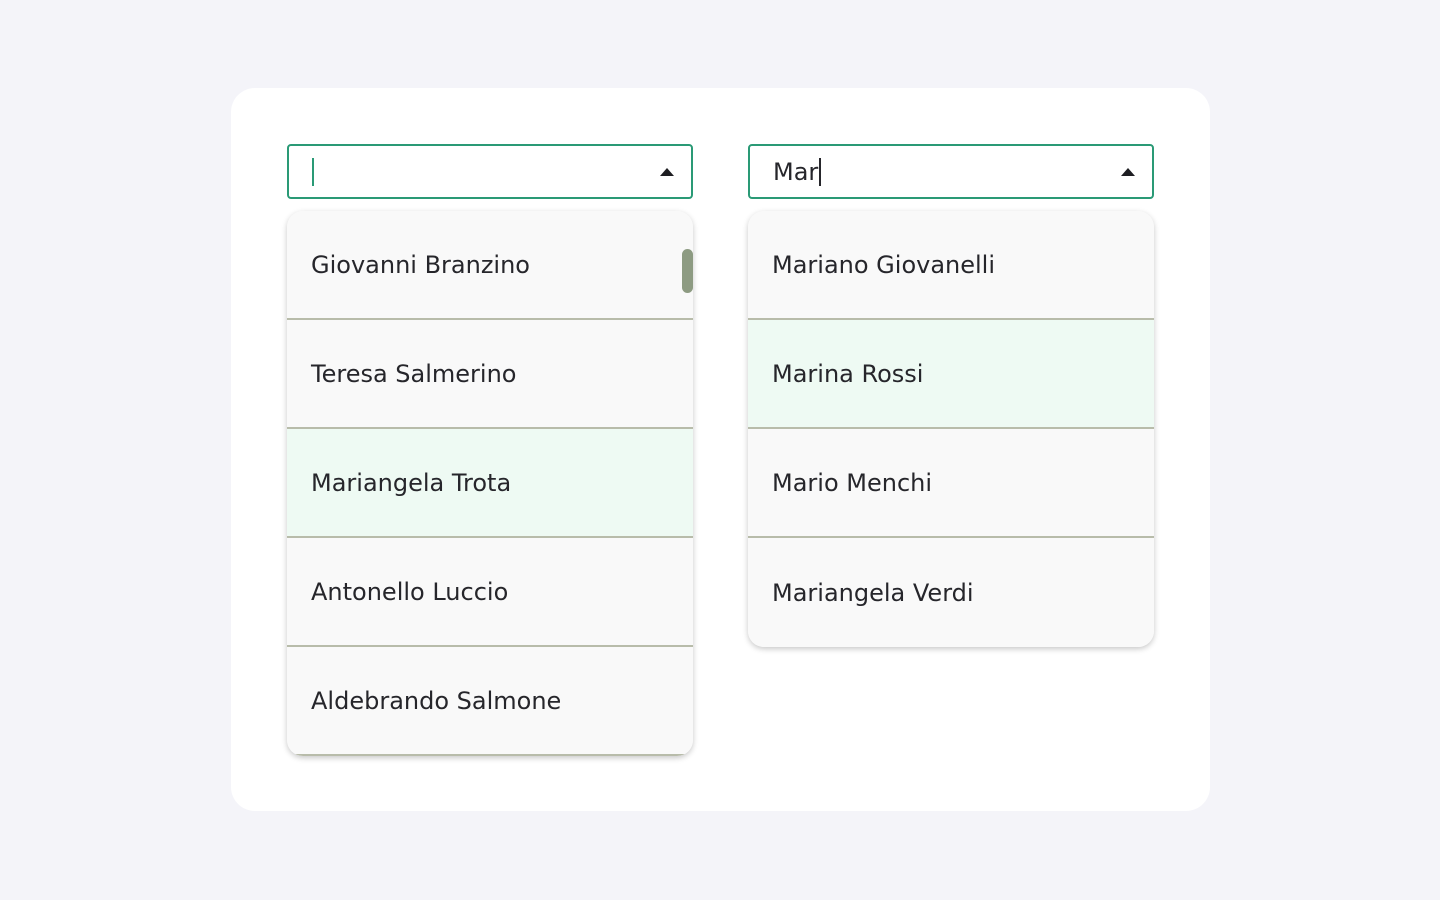 The image size is (1440, 900). What do you see at coordinates (490, 171) in the screenshot?
I see `combobox-left-input` at bounding box center [490, 171].